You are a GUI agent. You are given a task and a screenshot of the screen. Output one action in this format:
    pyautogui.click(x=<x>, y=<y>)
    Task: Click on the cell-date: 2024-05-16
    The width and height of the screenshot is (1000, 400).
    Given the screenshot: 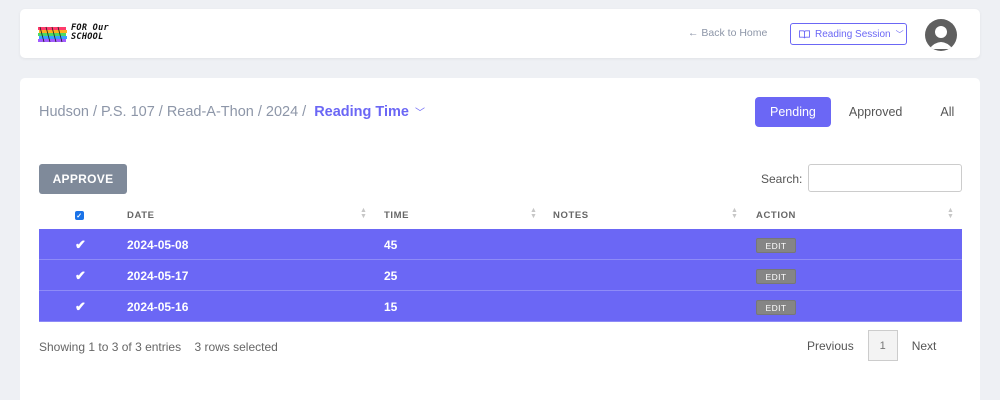 What is the action you would take?
    pyautogui.click(x=158, y=306)
    